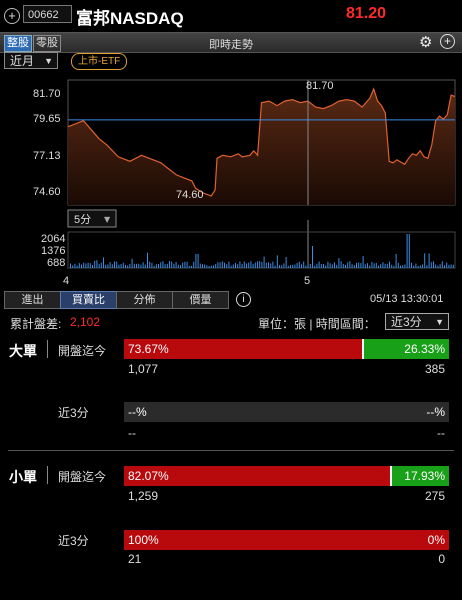  What do you see at coordinates (286, 412) in the screenshot?
I see `big-recent-bar: --% --%` at bounding box center [286, 412].